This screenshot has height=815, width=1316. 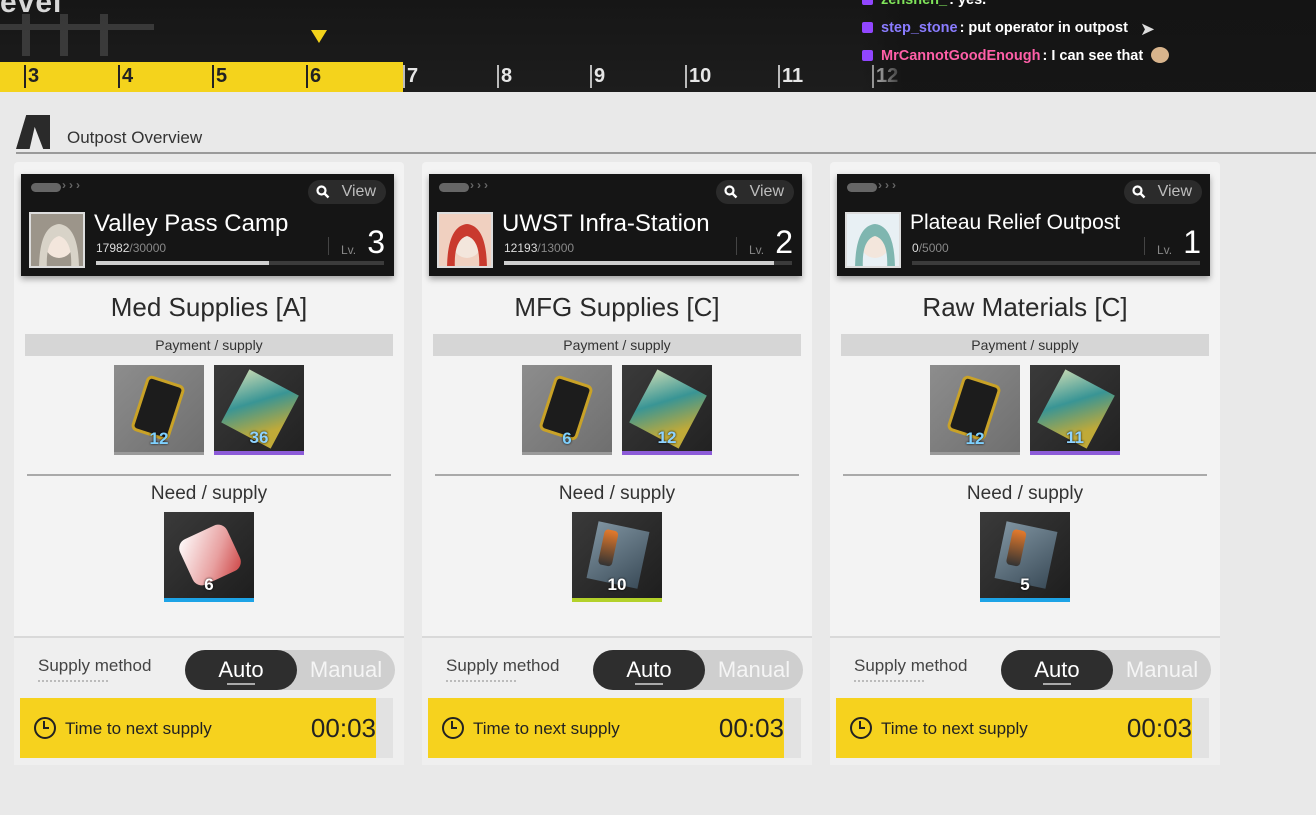 I want to click on faction-logo-icon, so click(x=33, y=132).